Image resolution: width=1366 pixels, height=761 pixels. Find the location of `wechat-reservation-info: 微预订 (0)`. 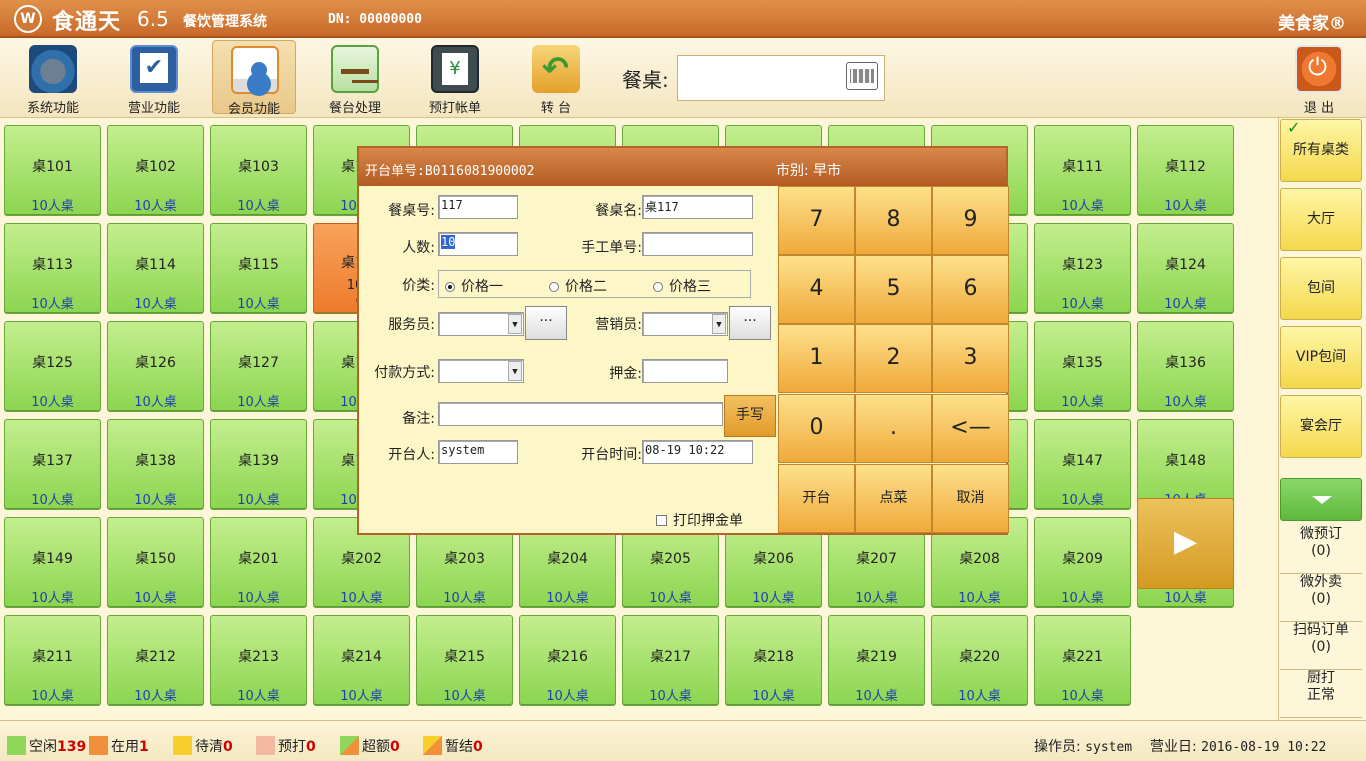

wechat-reservation-info: 微预订 (0) is located at coordinates (1321, 550).